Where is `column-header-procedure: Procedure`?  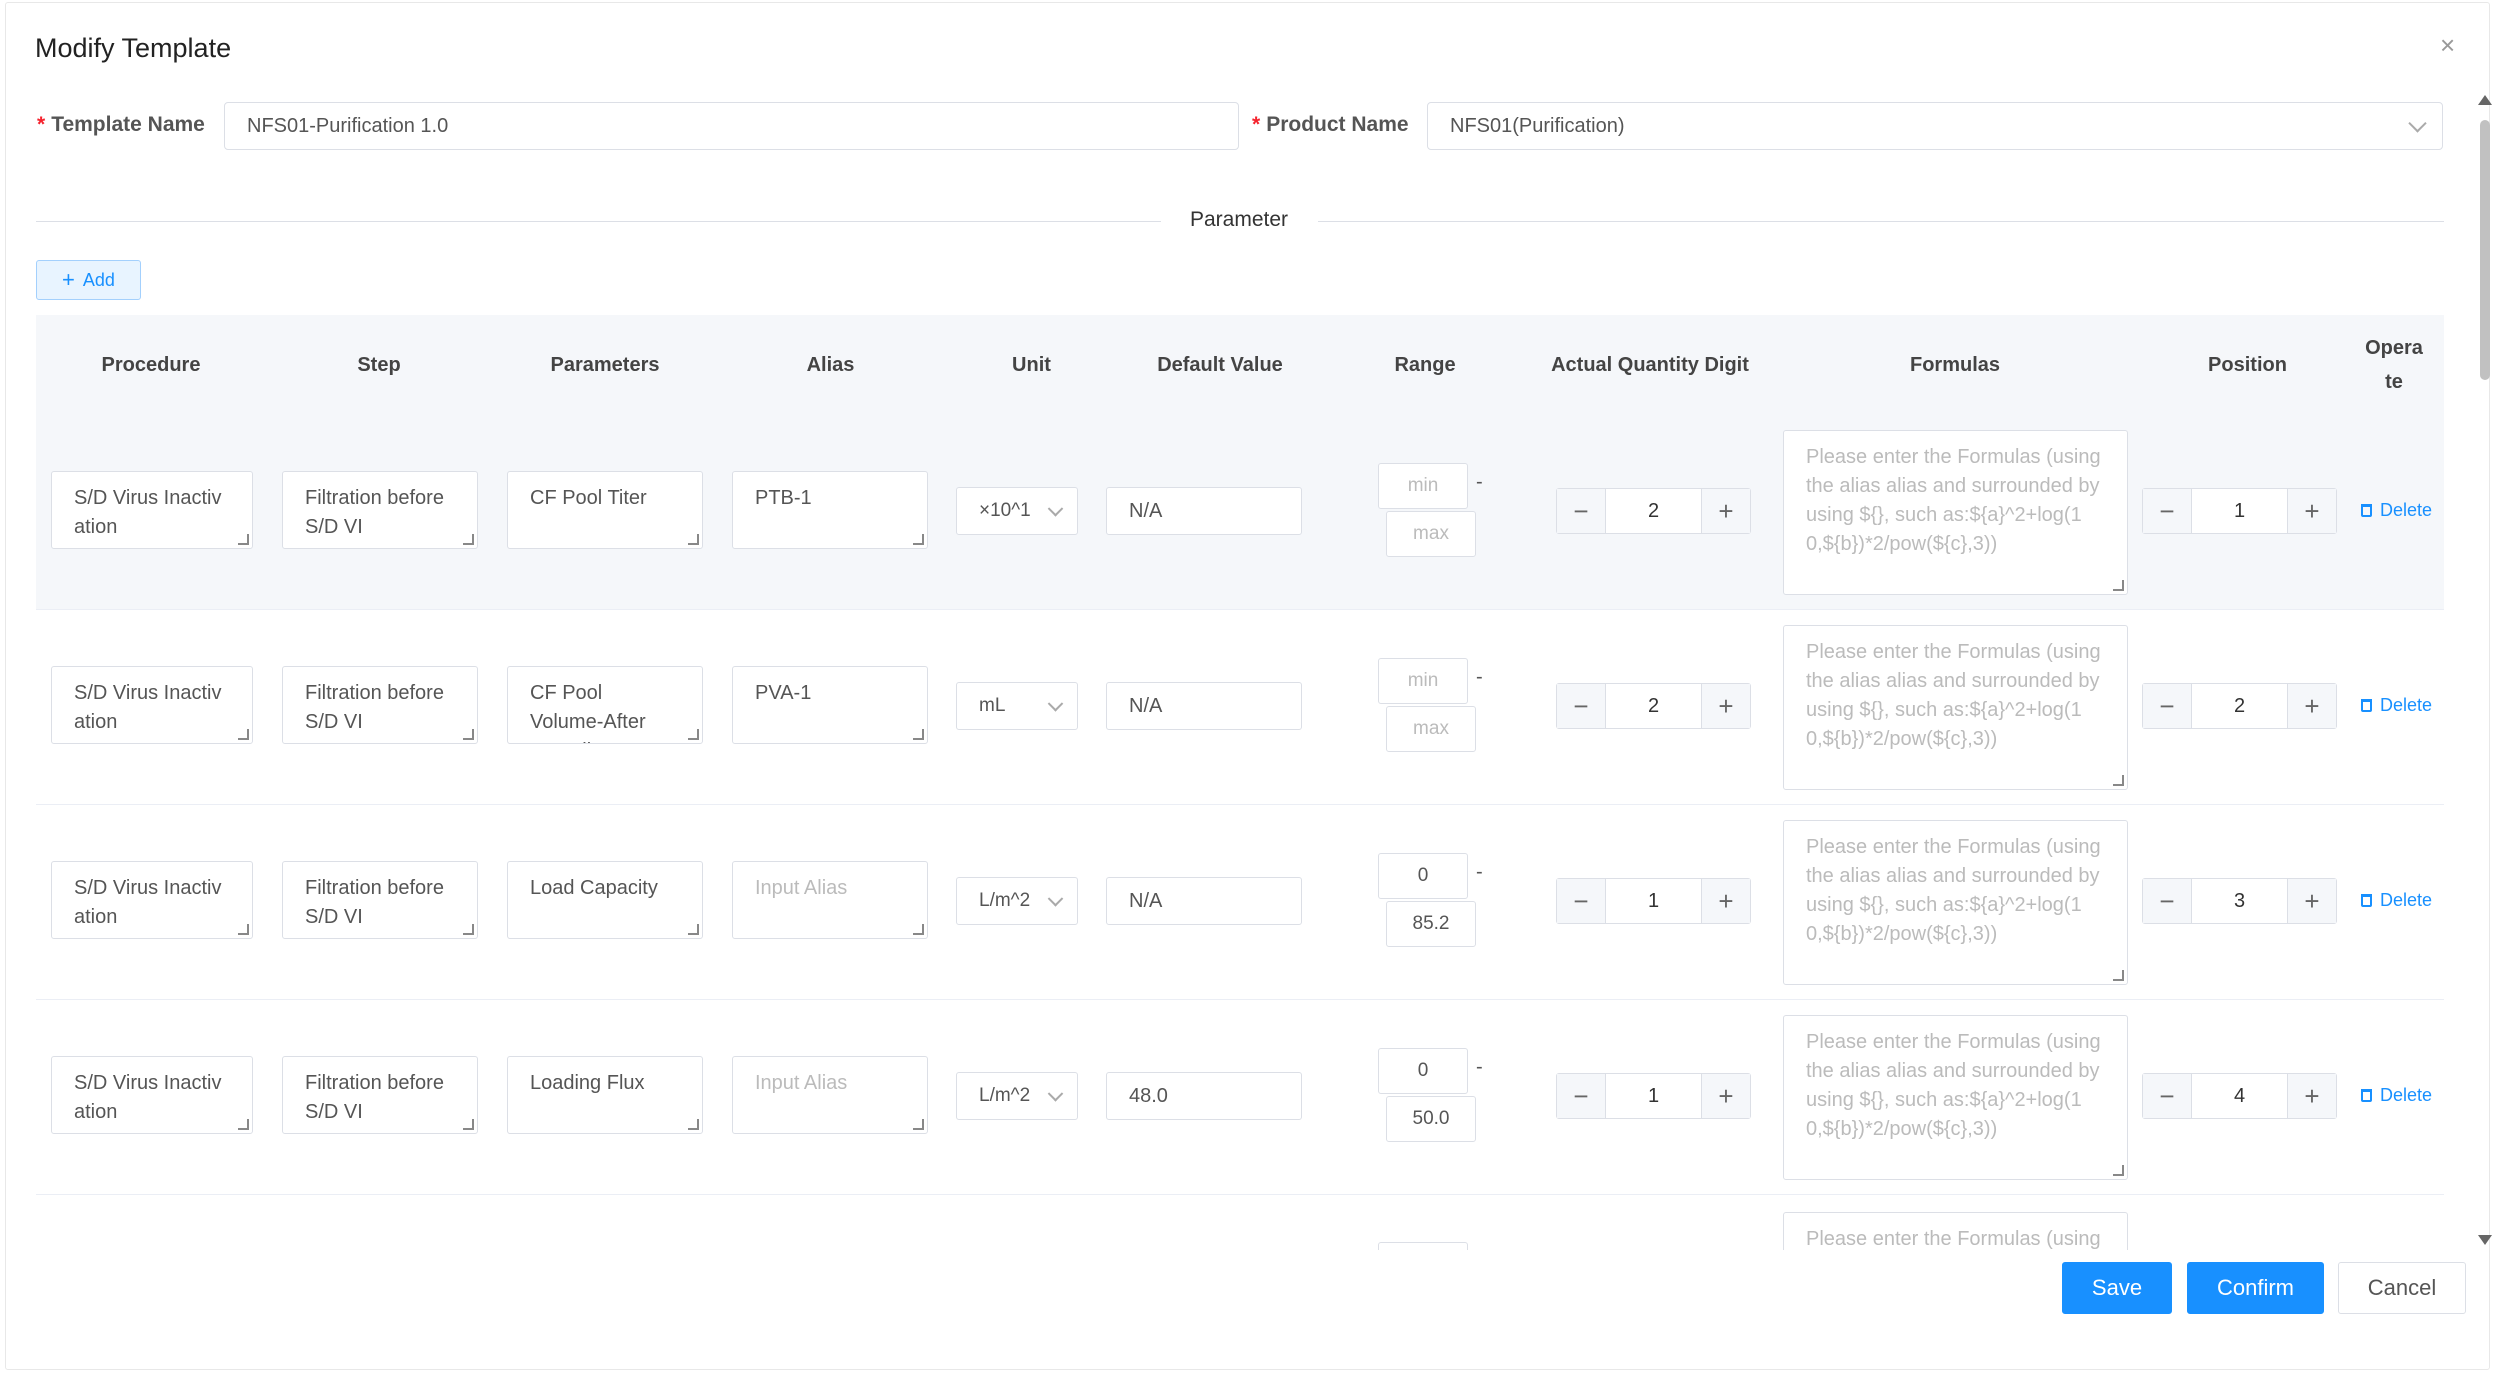 column-header-procedure: Procedure is located at coordinates (151, 365).